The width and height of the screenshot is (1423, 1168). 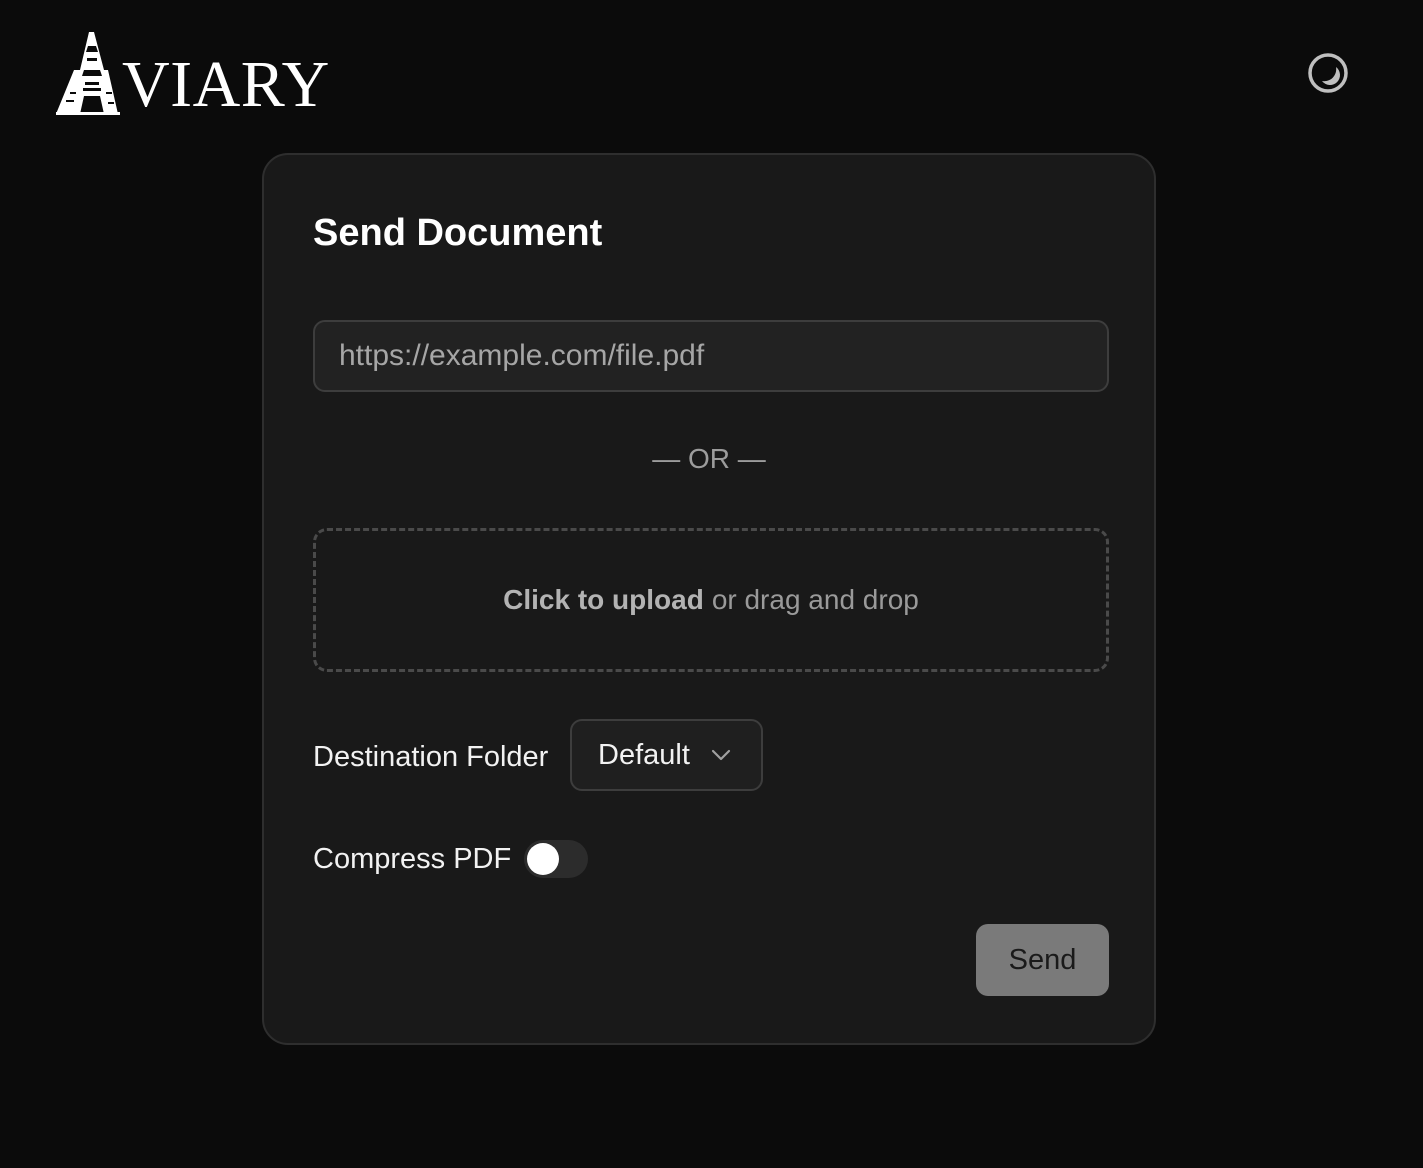 I want to click on compress-pdf-toggle, so click(x=556, y=859).